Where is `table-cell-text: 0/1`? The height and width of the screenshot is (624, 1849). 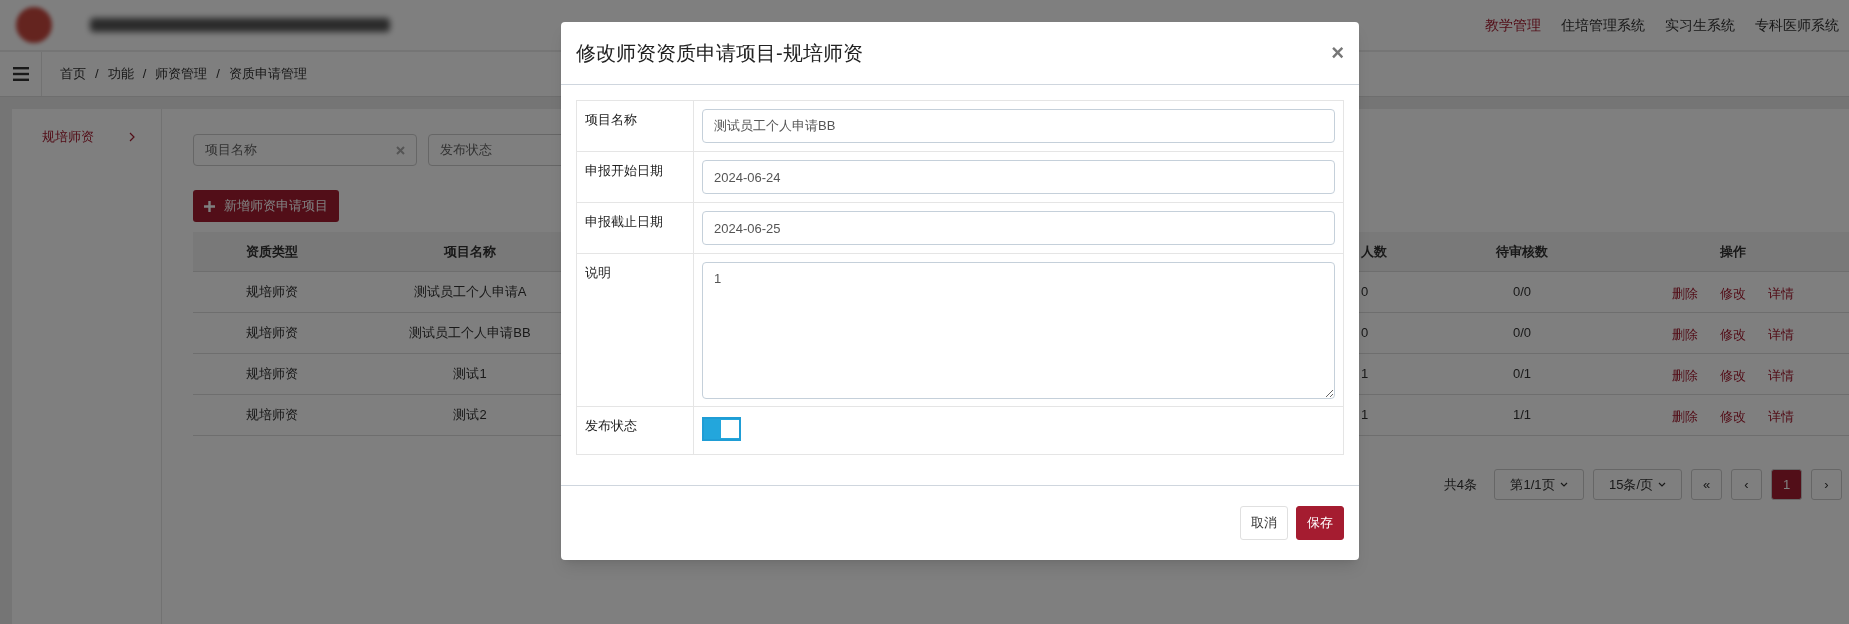
table-cell-text: 0/1 is located at coordinates (1522, 374).